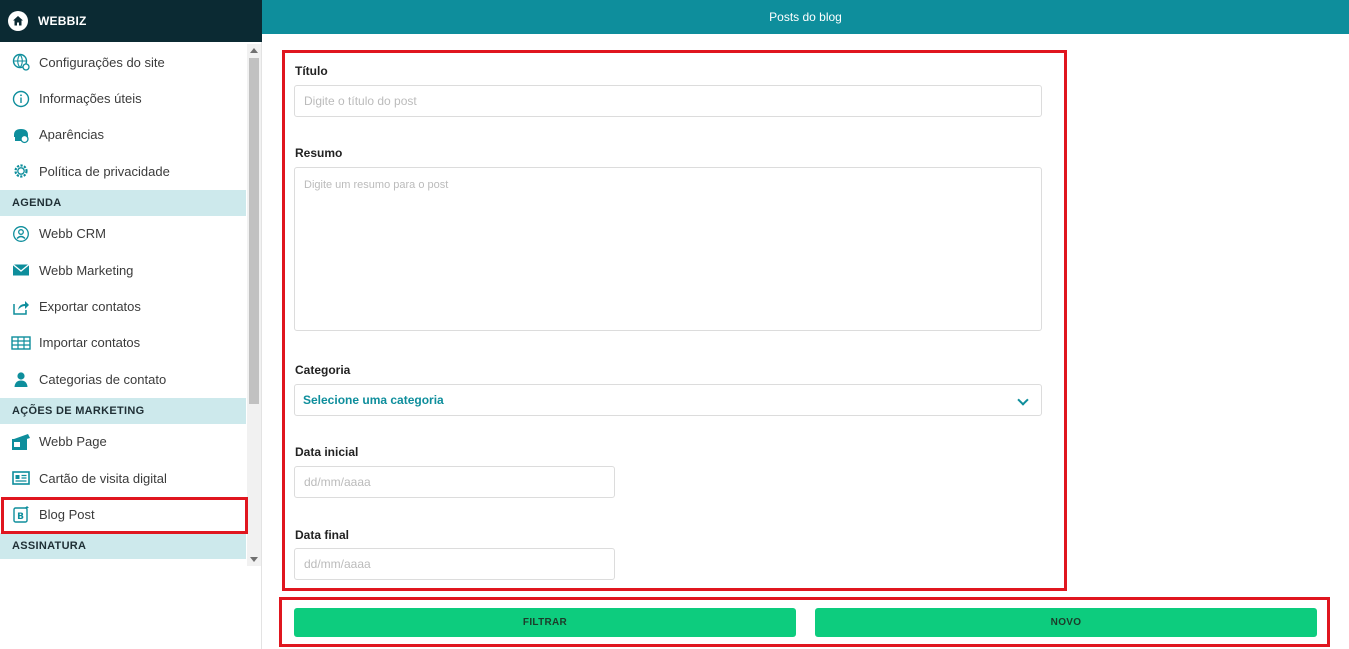  What do you see at coordinates (21, 442) in the screenshot?
I see `web-page-icon` at bounding box center [21, 442].